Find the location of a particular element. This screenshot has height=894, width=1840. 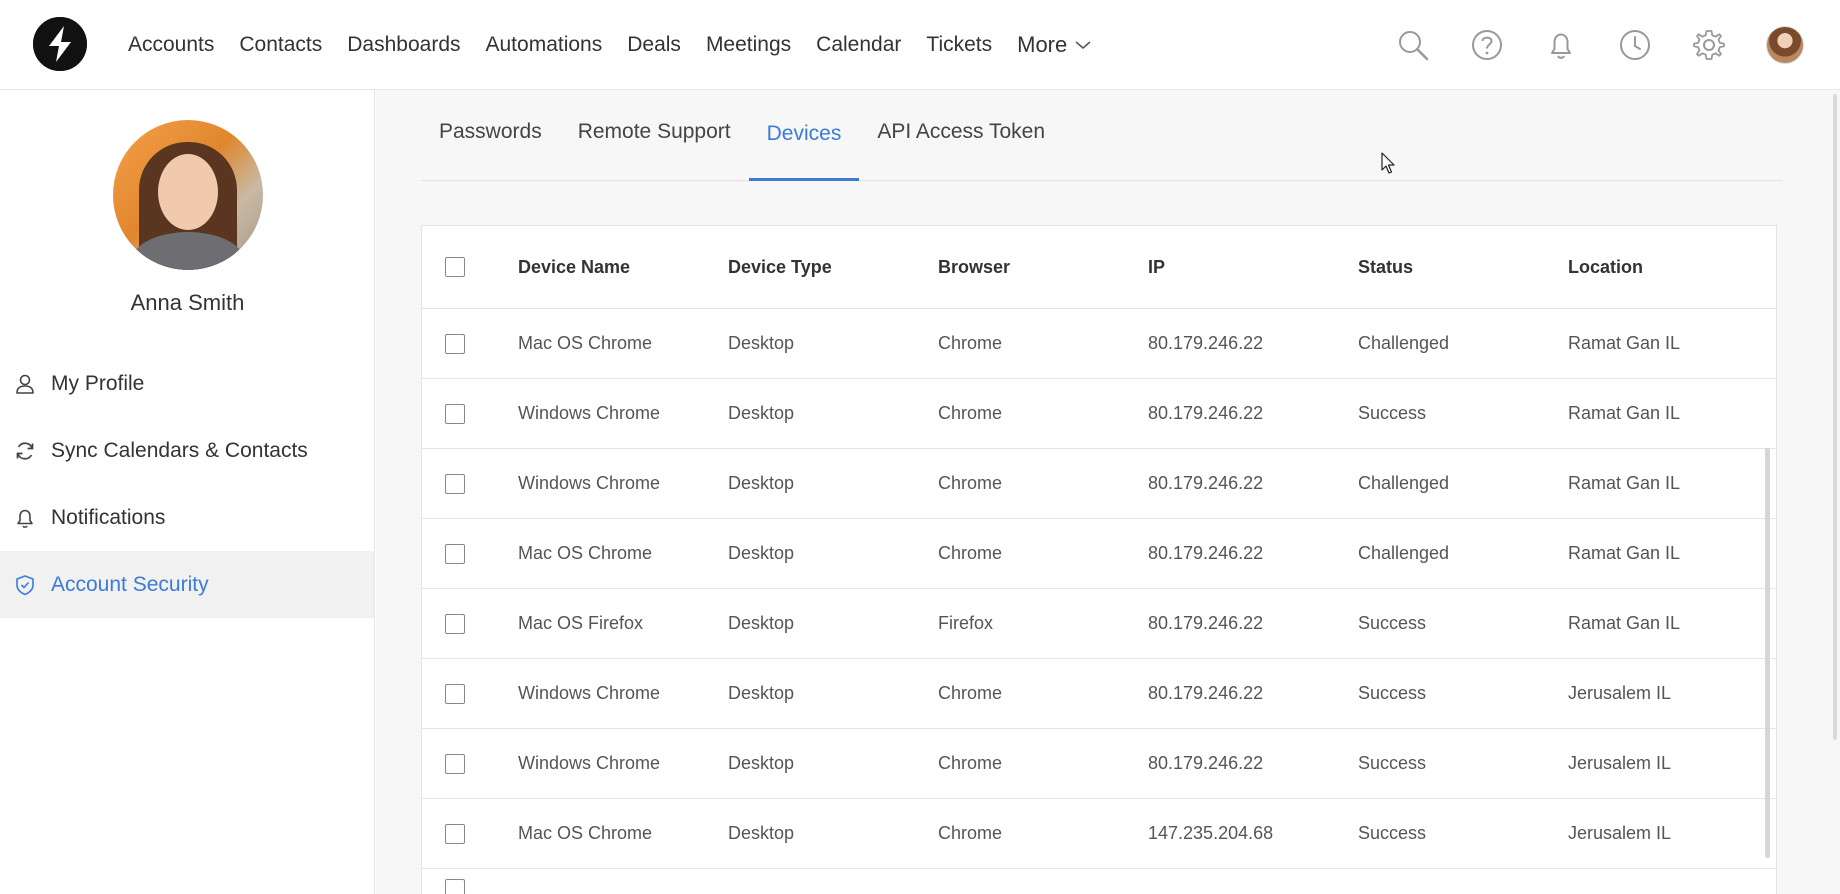

cell-device-name: Mac OS Chrome is located at coordinates (585, 553).